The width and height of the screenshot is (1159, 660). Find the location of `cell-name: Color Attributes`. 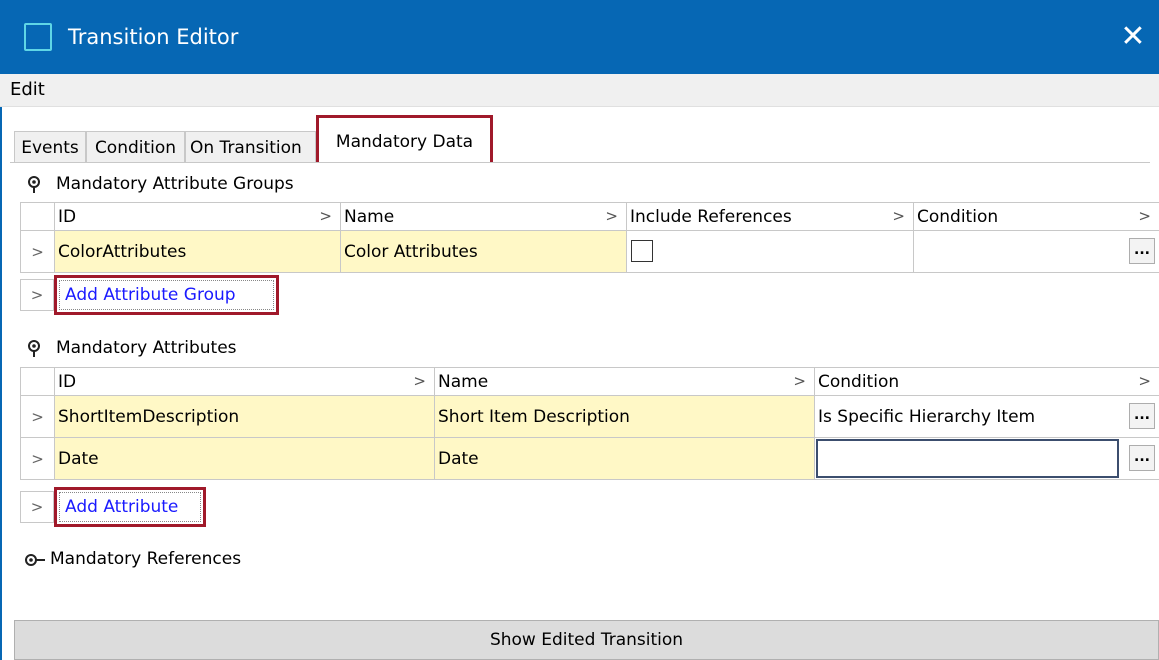

cell-name: Color Attributes is located at coordinates (483, 251).